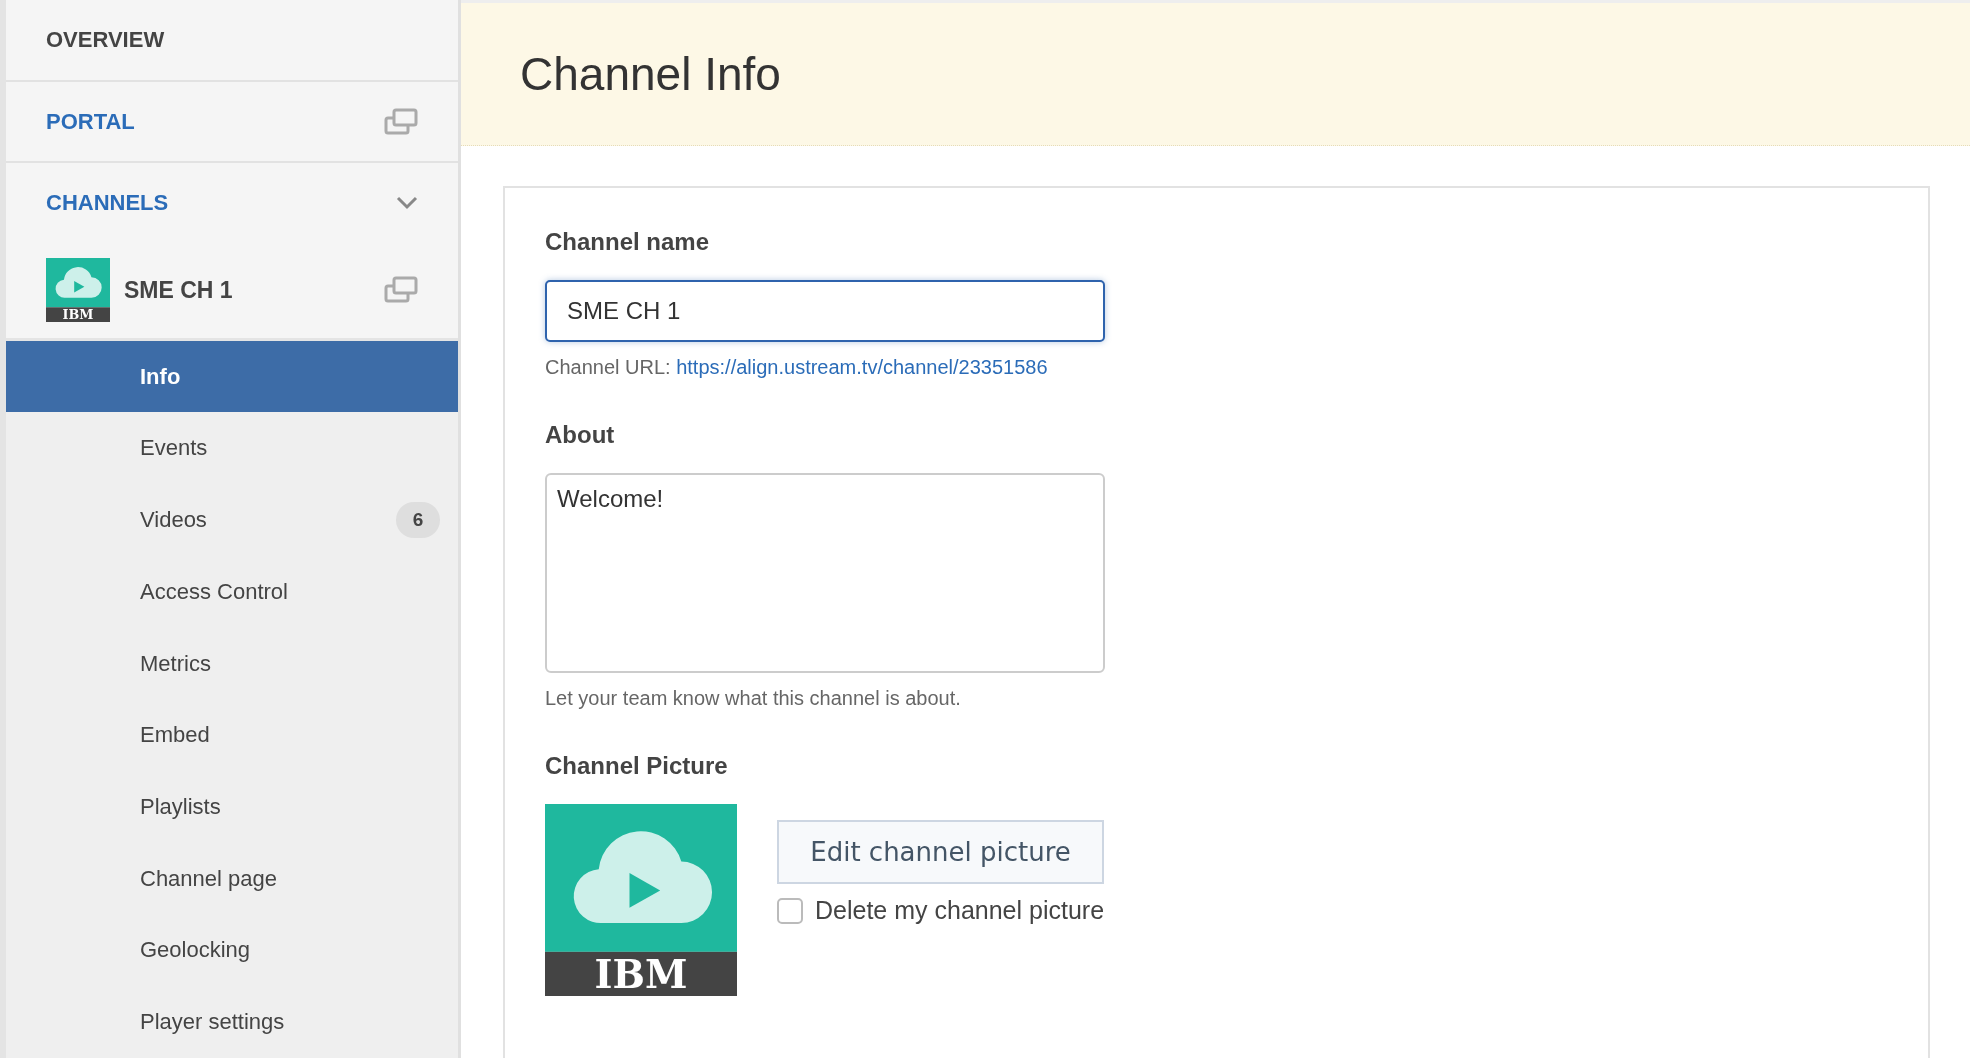 This screenshot has height=1058, width=1970. What do you see at coordinates (175, 663) in the screenshot?
I see `sidebar-item-label: Metrics` at bounding box center [175, 663].